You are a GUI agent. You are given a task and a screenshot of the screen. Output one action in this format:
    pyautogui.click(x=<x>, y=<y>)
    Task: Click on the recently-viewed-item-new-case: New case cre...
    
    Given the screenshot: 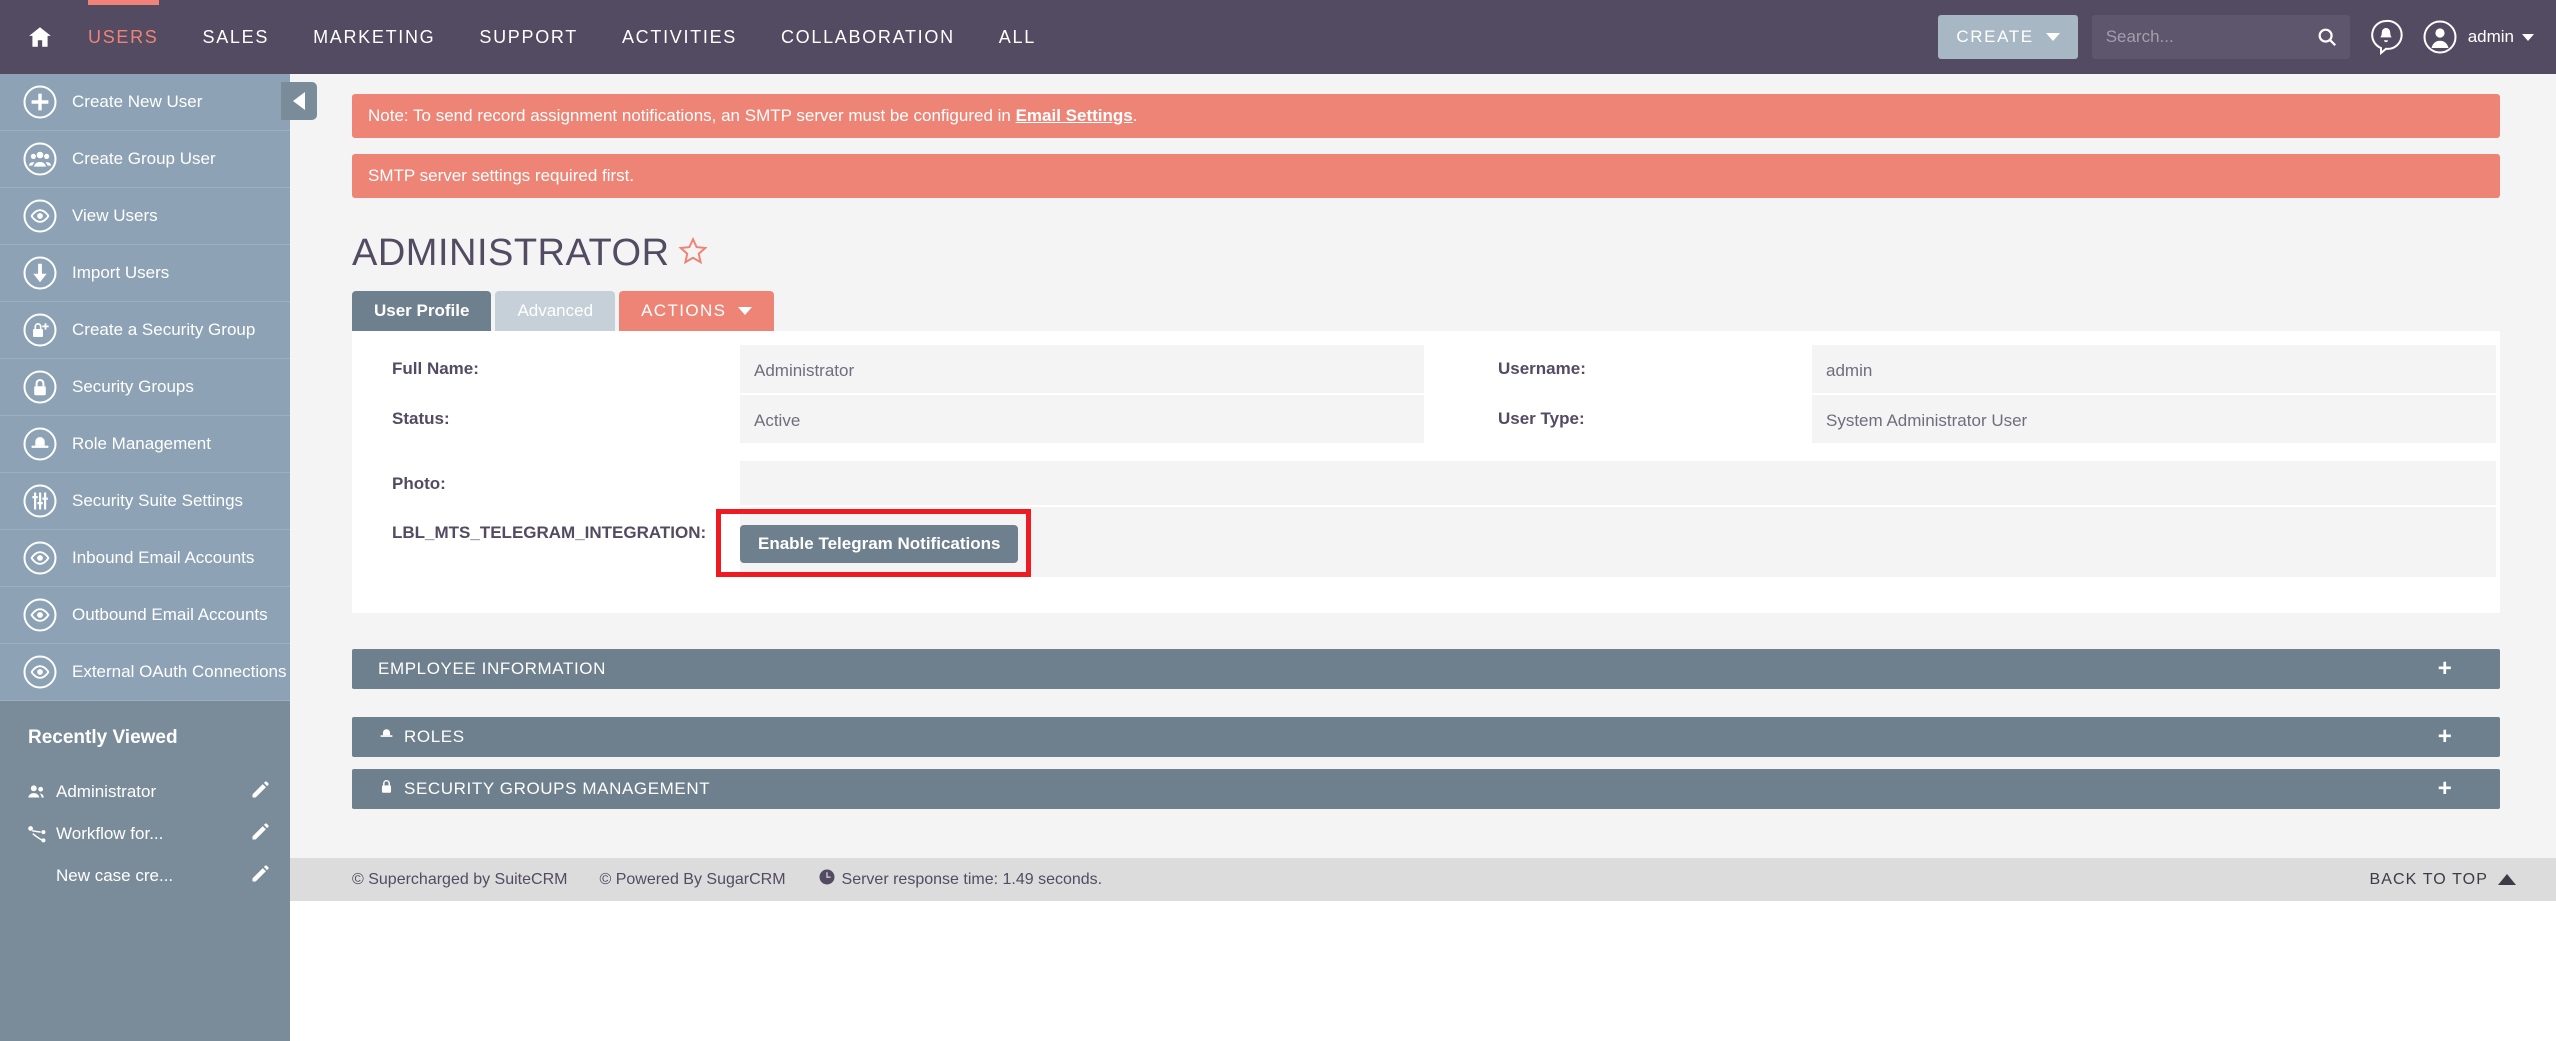 What is the action you would take?
    pyautogui.click(x=145, y=876)
    